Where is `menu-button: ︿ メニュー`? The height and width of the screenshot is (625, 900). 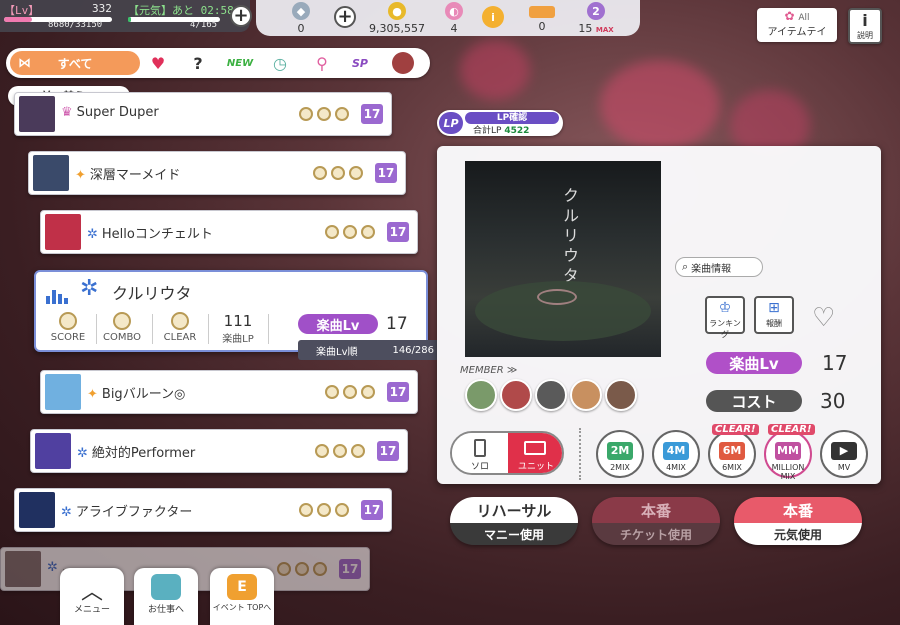 menu-button: ︿ メニュー is located at coordinates (92, 596).